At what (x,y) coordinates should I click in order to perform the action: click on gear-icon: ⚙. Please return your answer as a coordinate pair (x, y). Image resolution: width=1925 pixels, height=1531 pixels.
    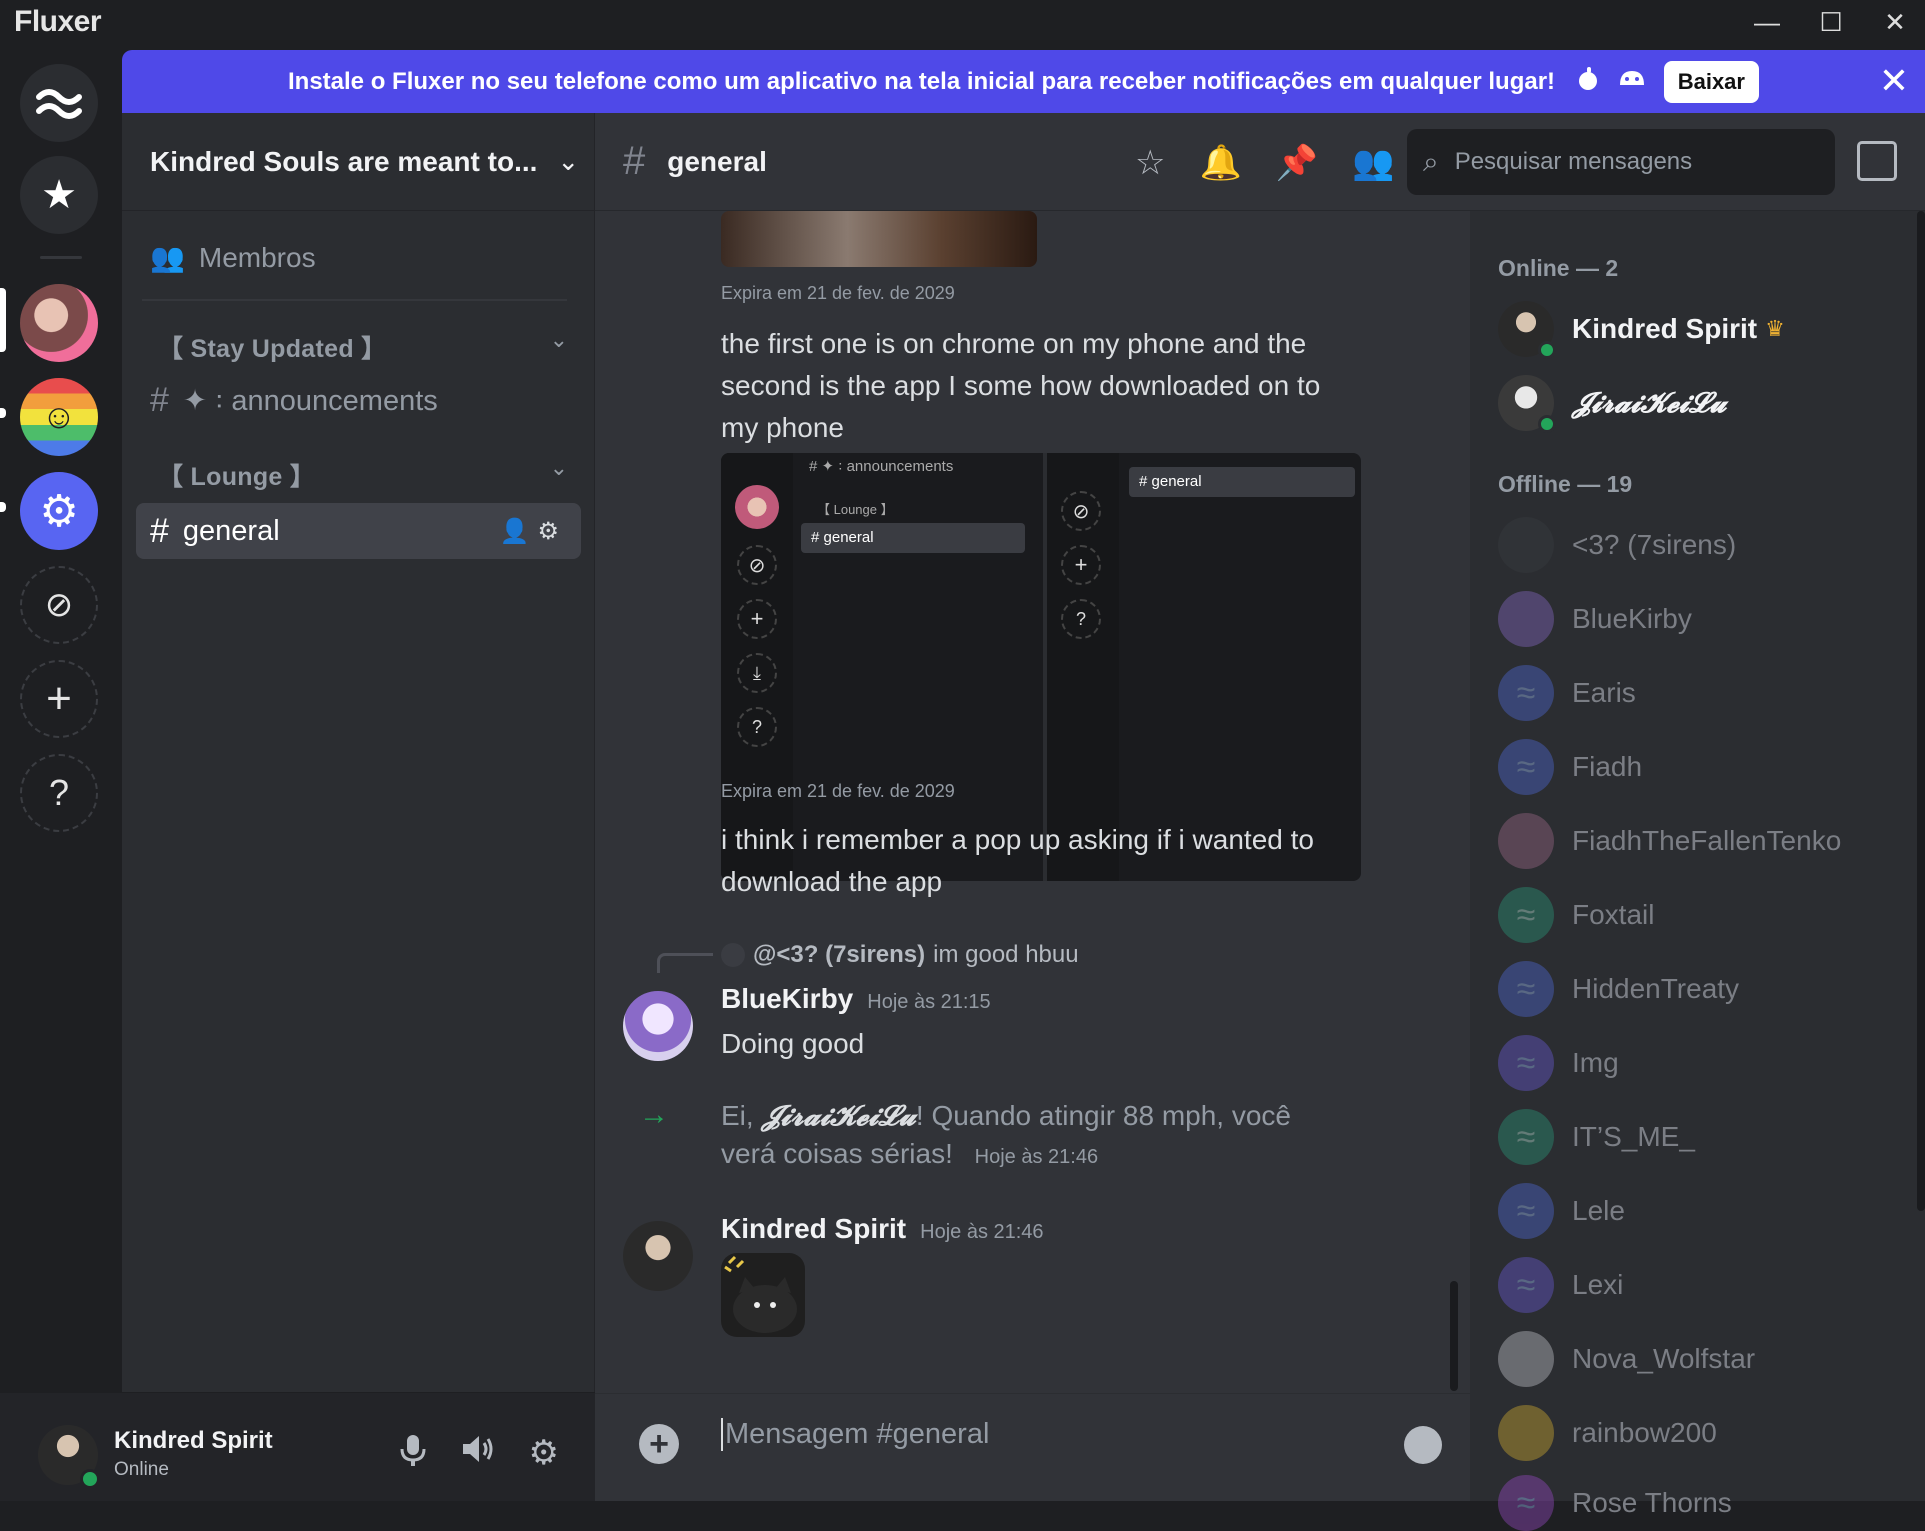
    Looking at the image, I should click on (544, 1453).